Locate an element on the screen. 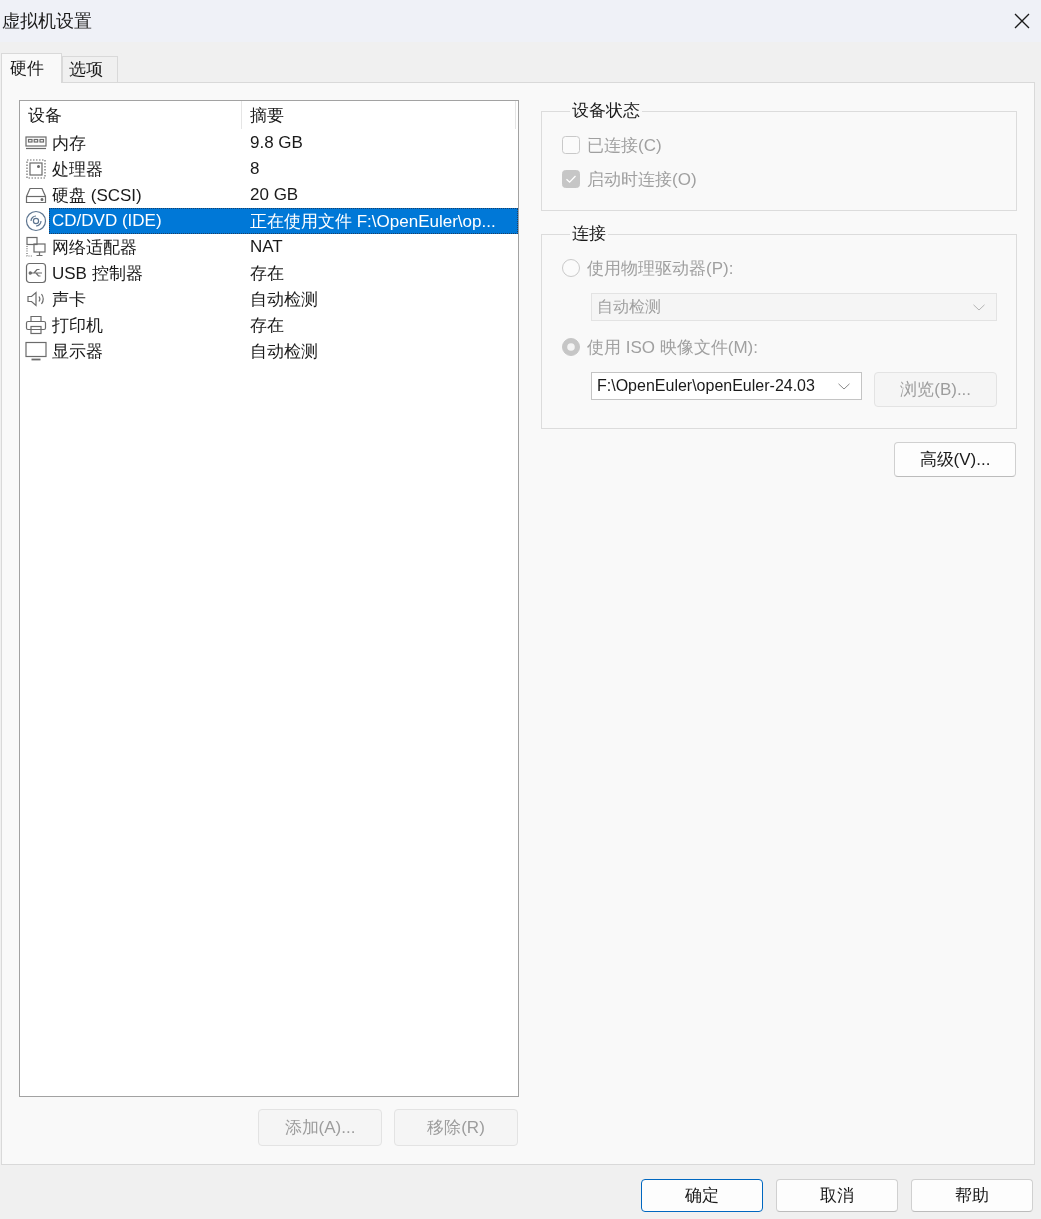 Image resolution: width=1041 pixels, height=1219 pixels. network-icon is located at coordinates (36, 247).